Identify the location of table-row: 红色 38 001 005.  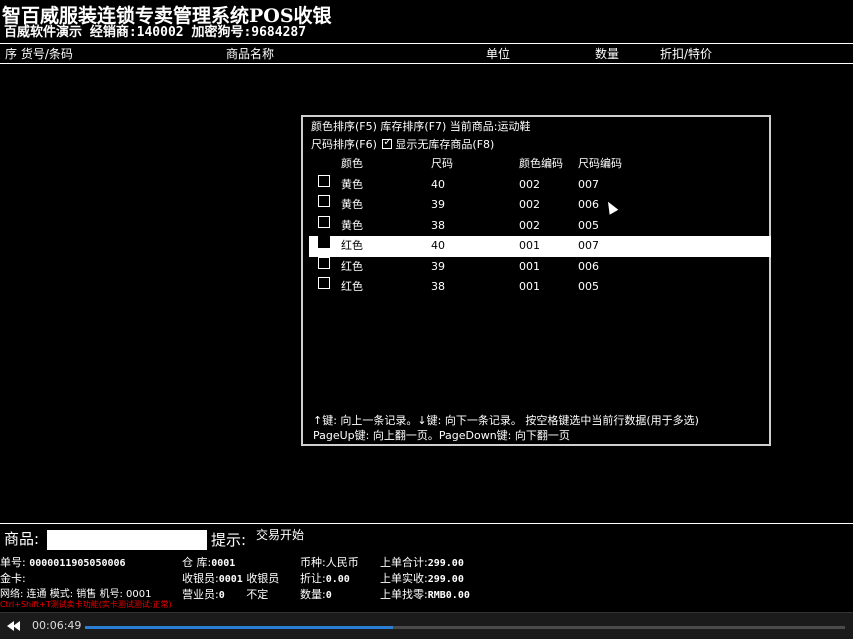
(540, 286).